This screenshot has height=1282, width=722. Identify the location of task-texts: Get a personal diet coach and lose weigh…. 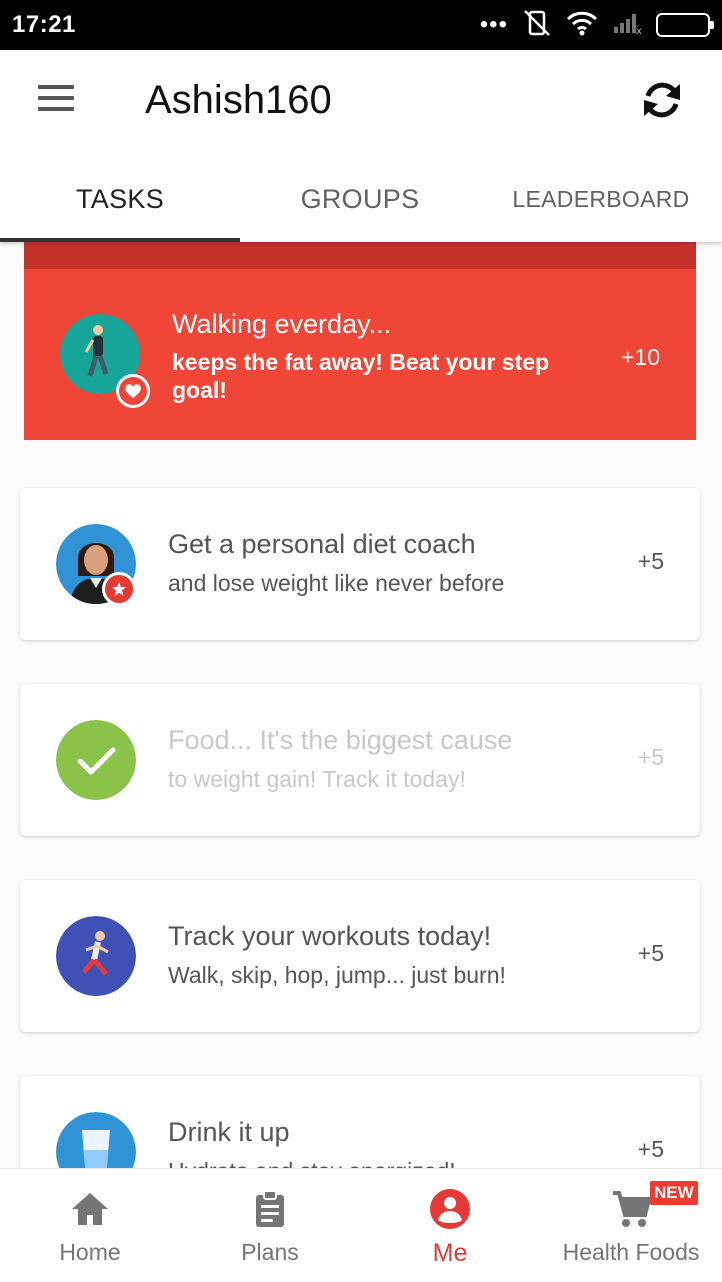
(368, 562).